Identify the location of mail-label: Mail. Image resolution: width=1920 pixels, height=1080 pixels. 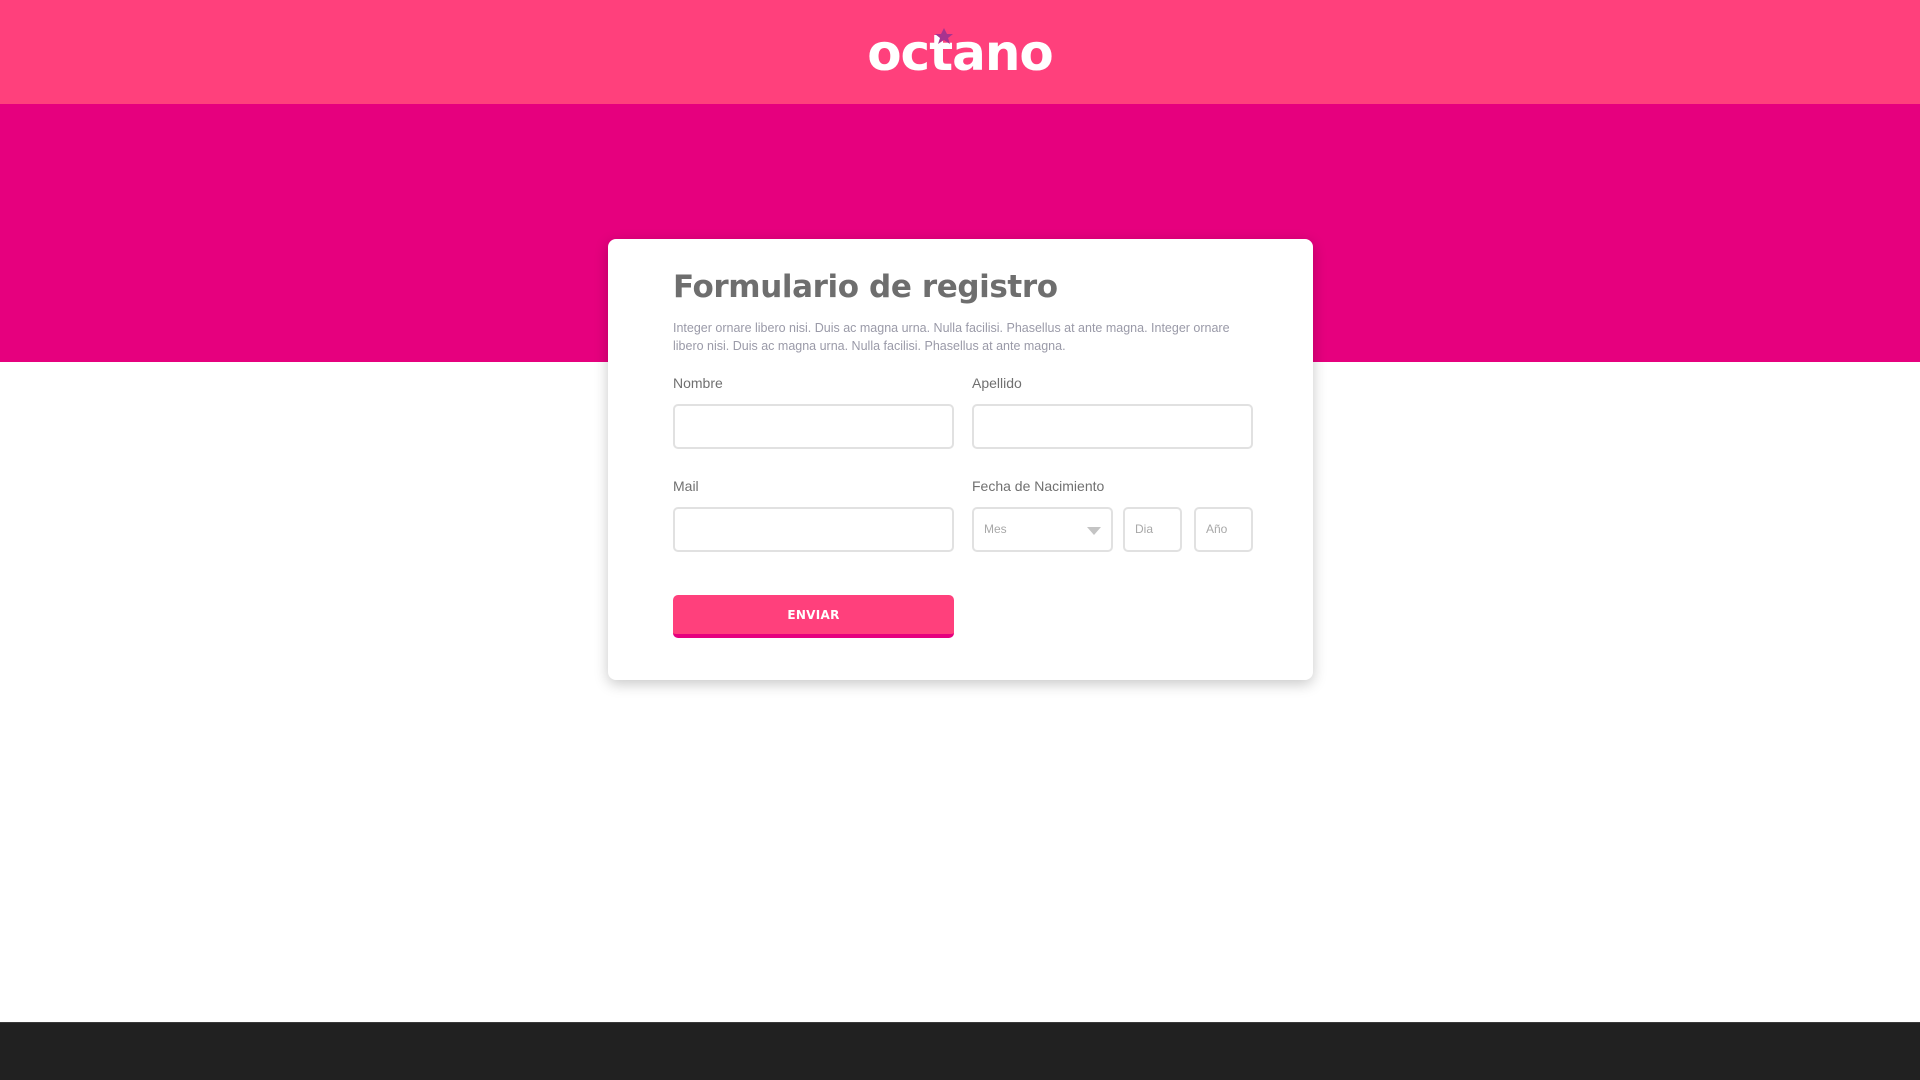
(686, 486).